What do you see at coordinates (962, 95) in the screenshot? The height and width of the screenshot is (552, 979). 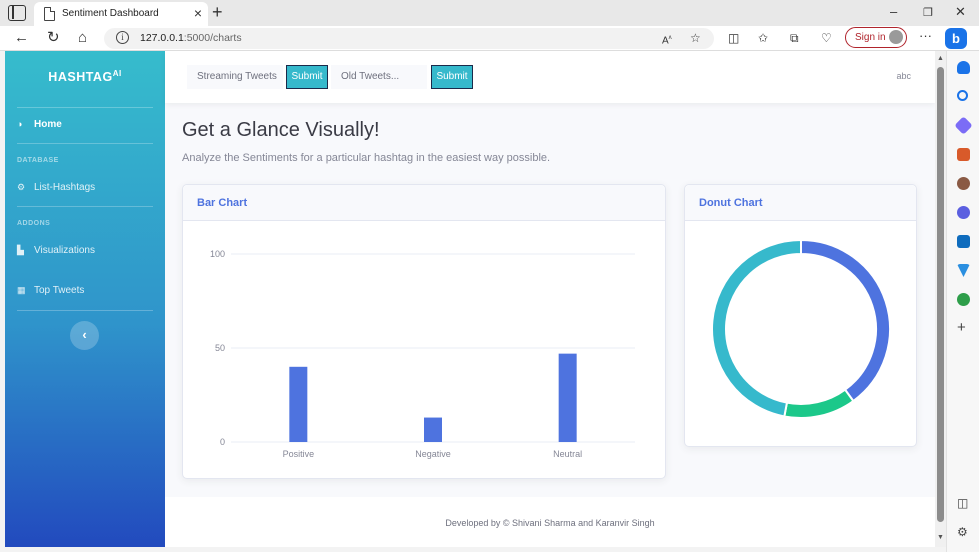 I see `search-icon` at bounding box center [962, 95].